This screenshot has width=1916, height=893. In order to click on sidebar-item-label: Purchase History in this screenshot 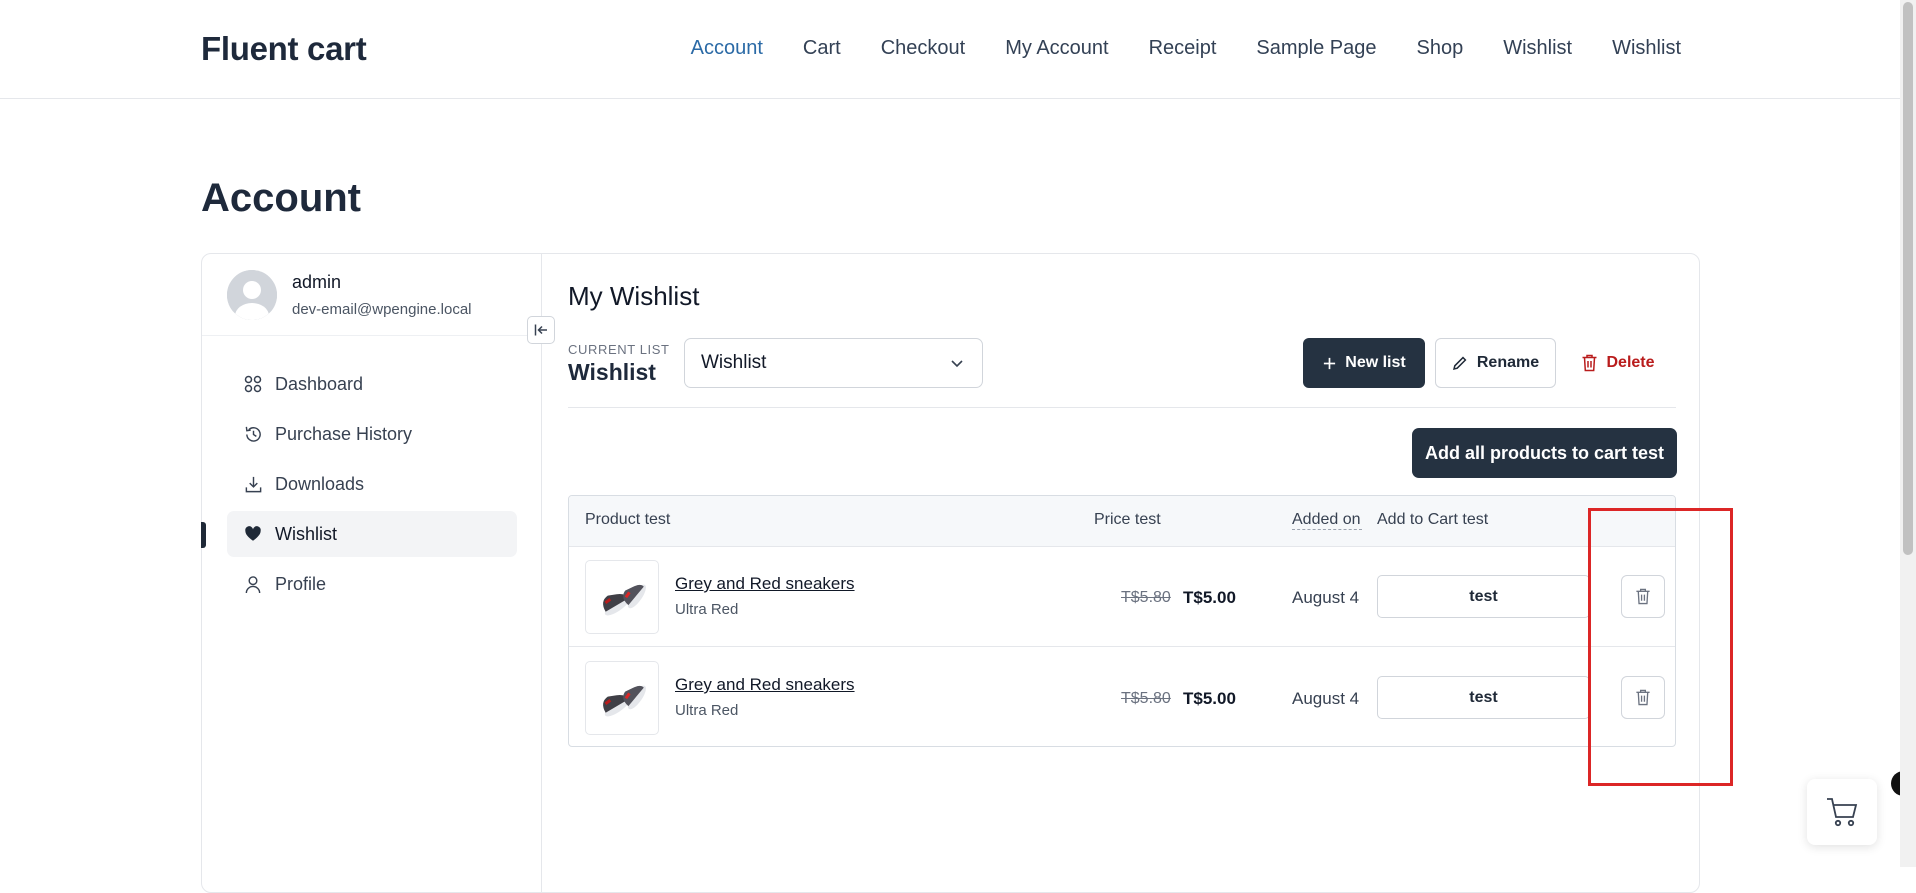, I will do `click(344, 433)`.